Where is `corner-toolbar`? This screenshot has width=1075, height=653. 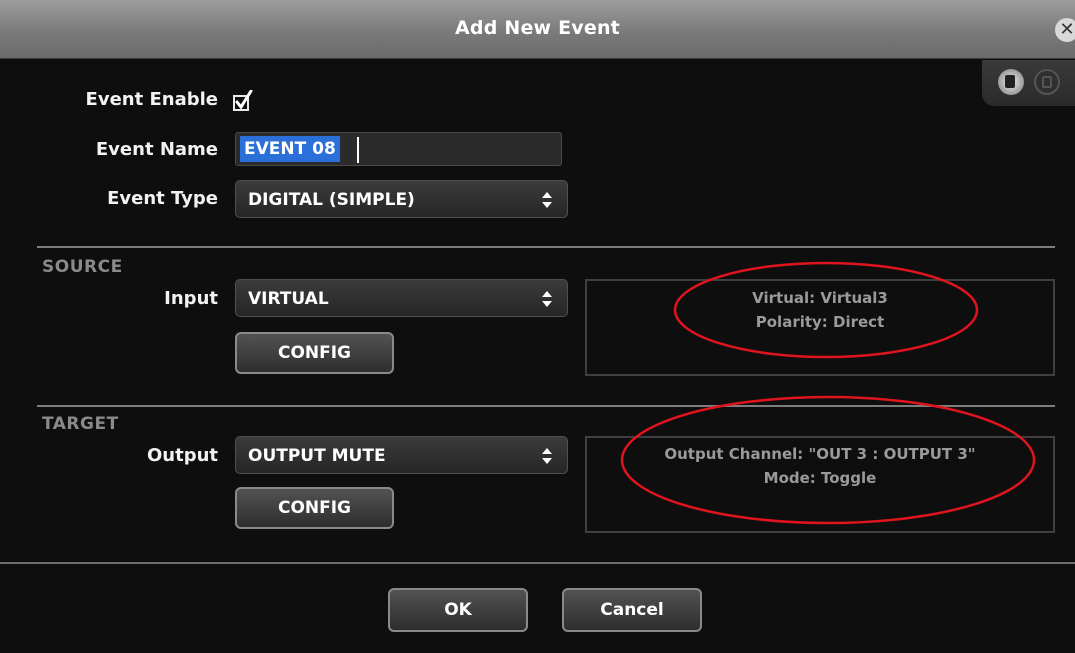 corner-toolbar is located at coordinates (1028, 83).